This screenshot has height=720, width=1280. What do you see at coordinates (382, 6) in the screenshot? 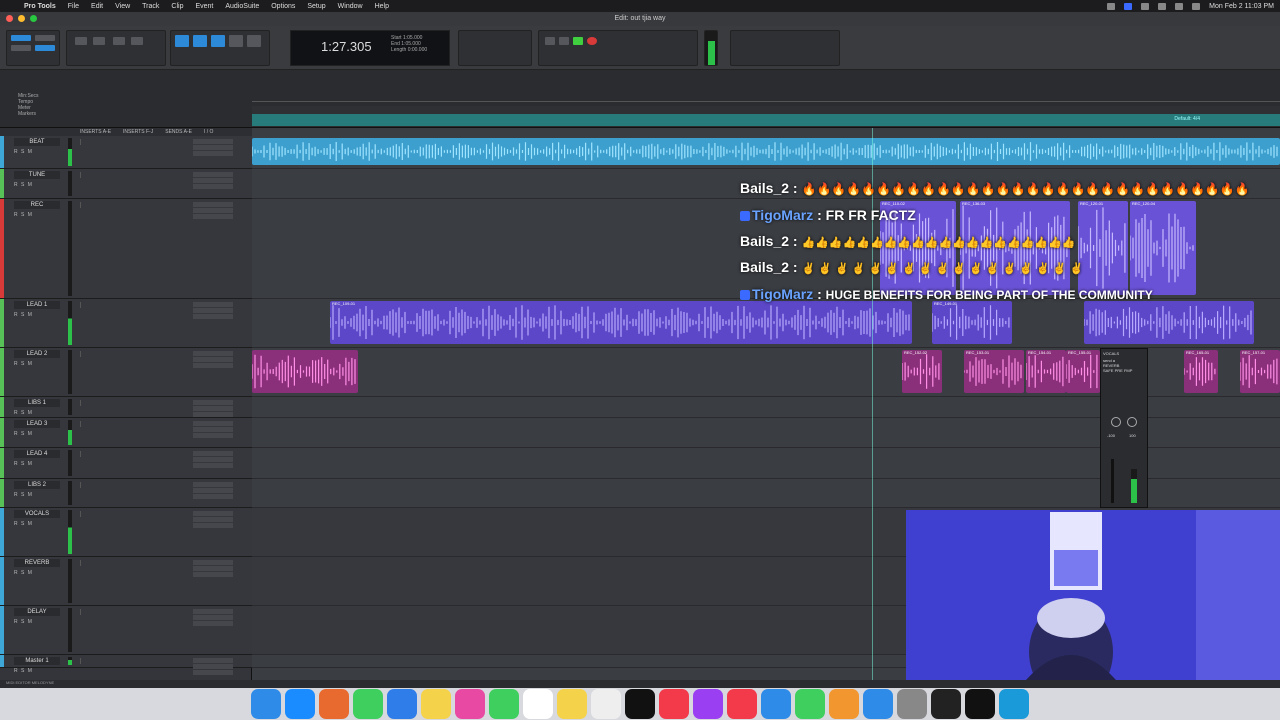
I see `menu-help: Help` at bounding box center [382, 6].